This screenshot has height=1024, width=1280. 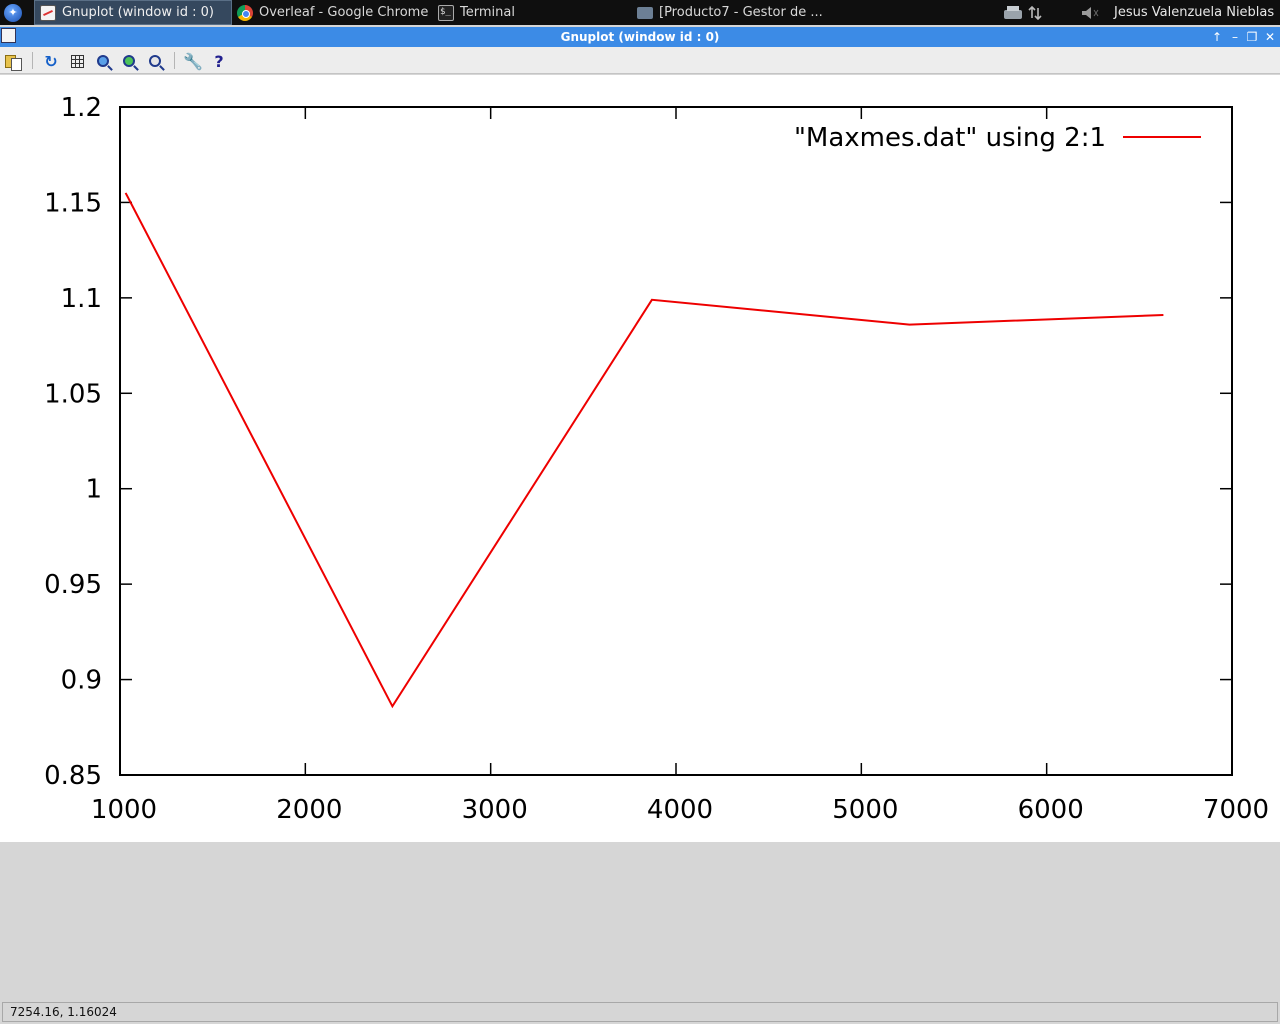 I want to click on x-tick-label: 6000, so click(x=1051, y=810).